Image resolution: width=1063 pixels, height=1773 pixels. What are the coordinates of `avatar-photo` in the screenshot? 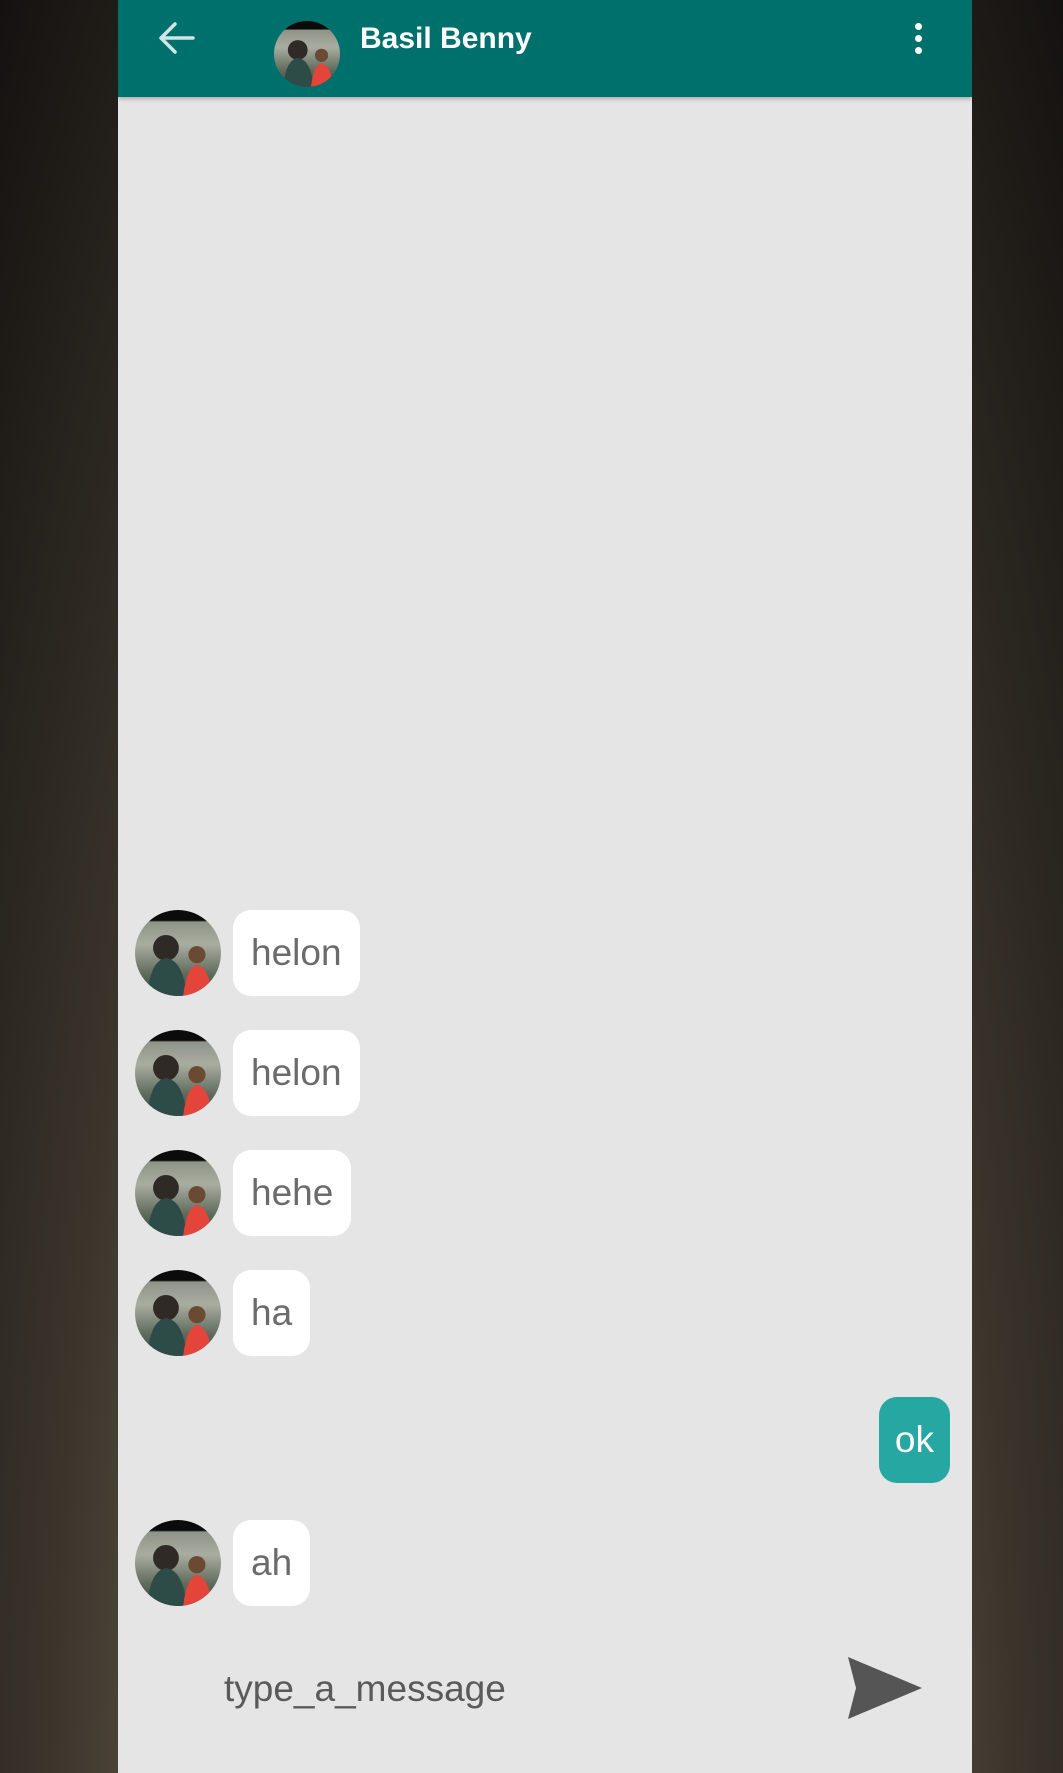 It's located at (308, 63).